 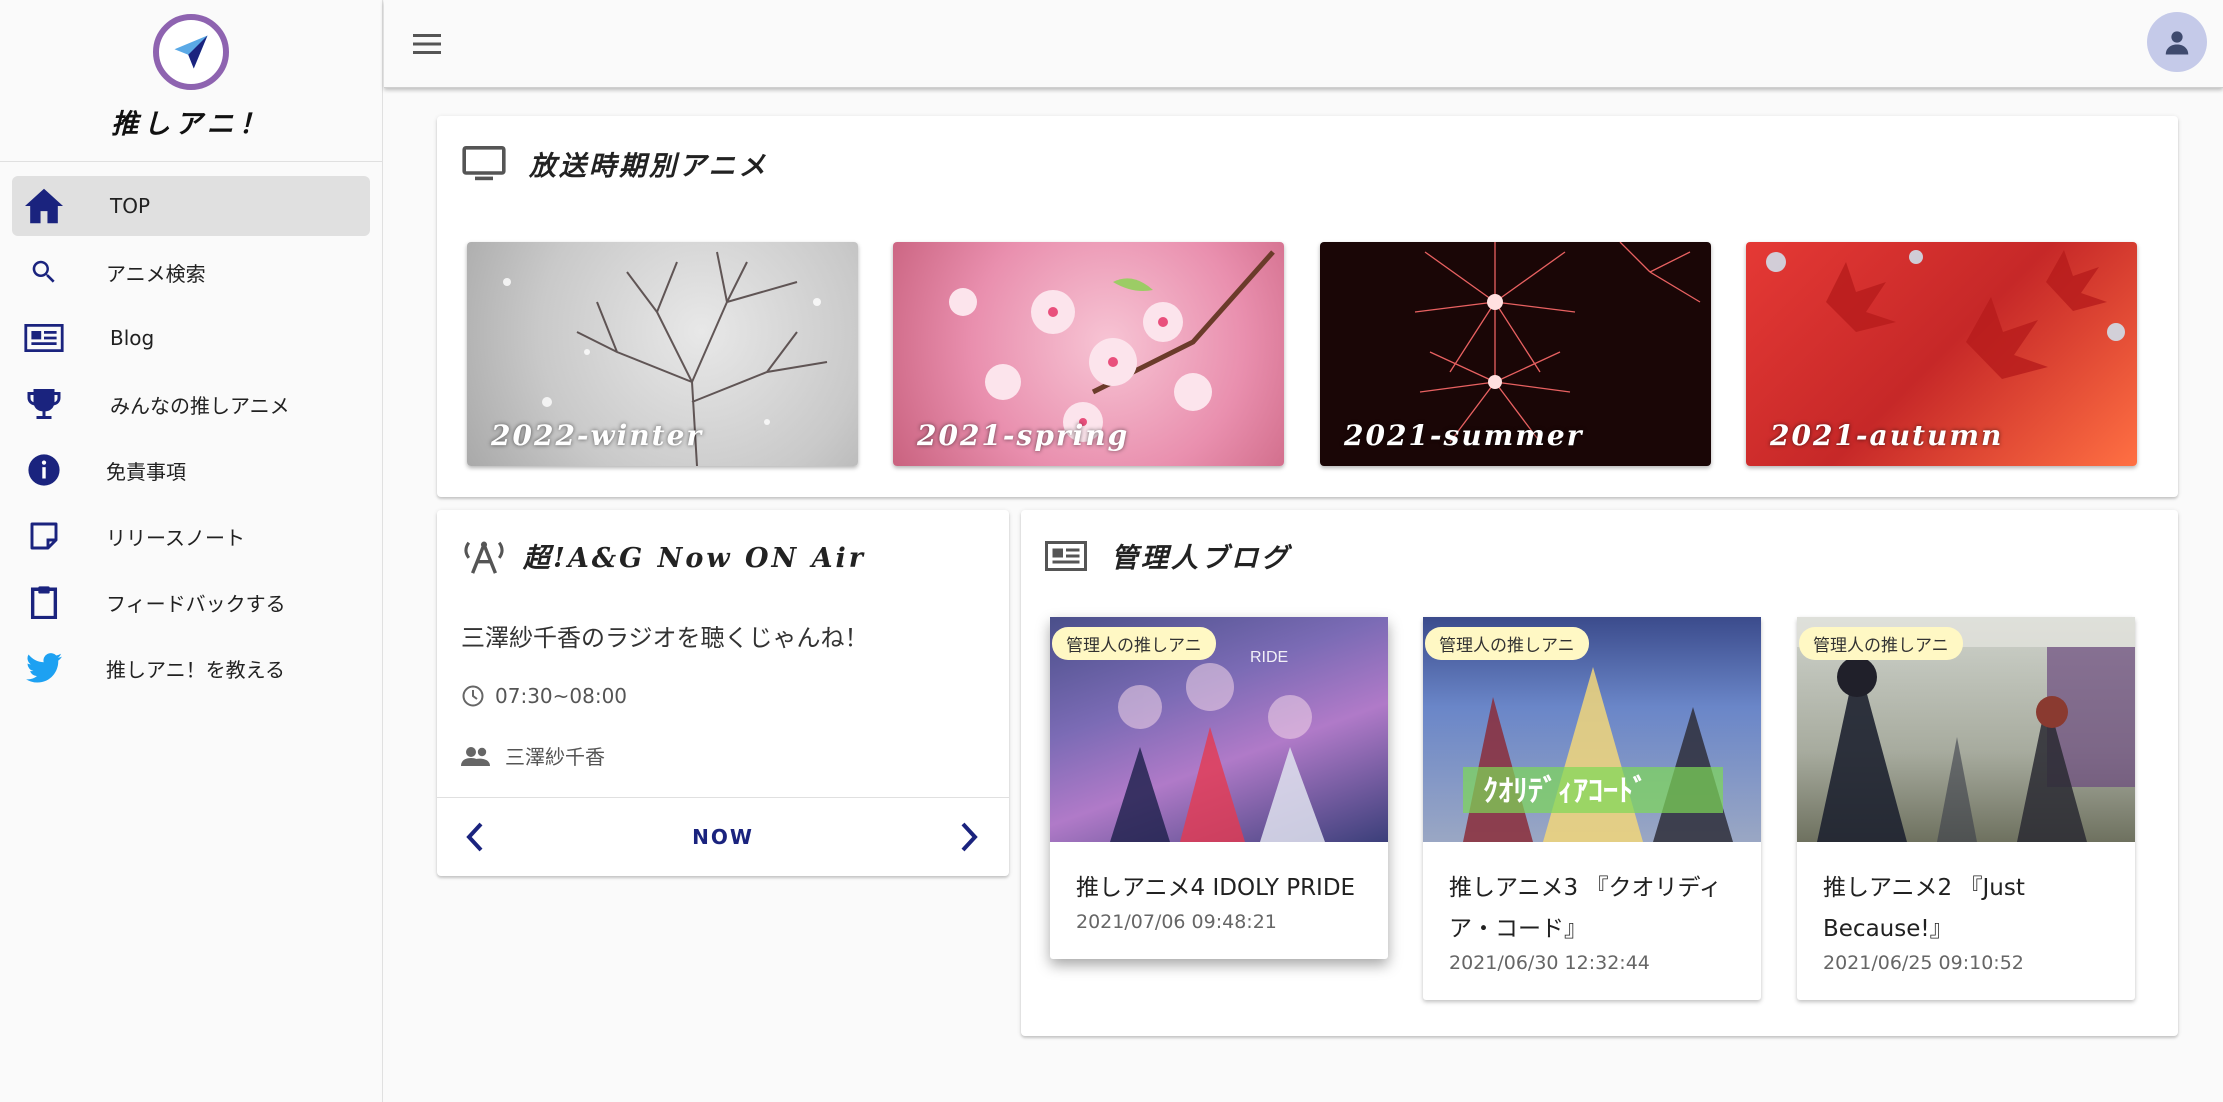 I want to click on trophy-icon, so click(x=44, y=404).